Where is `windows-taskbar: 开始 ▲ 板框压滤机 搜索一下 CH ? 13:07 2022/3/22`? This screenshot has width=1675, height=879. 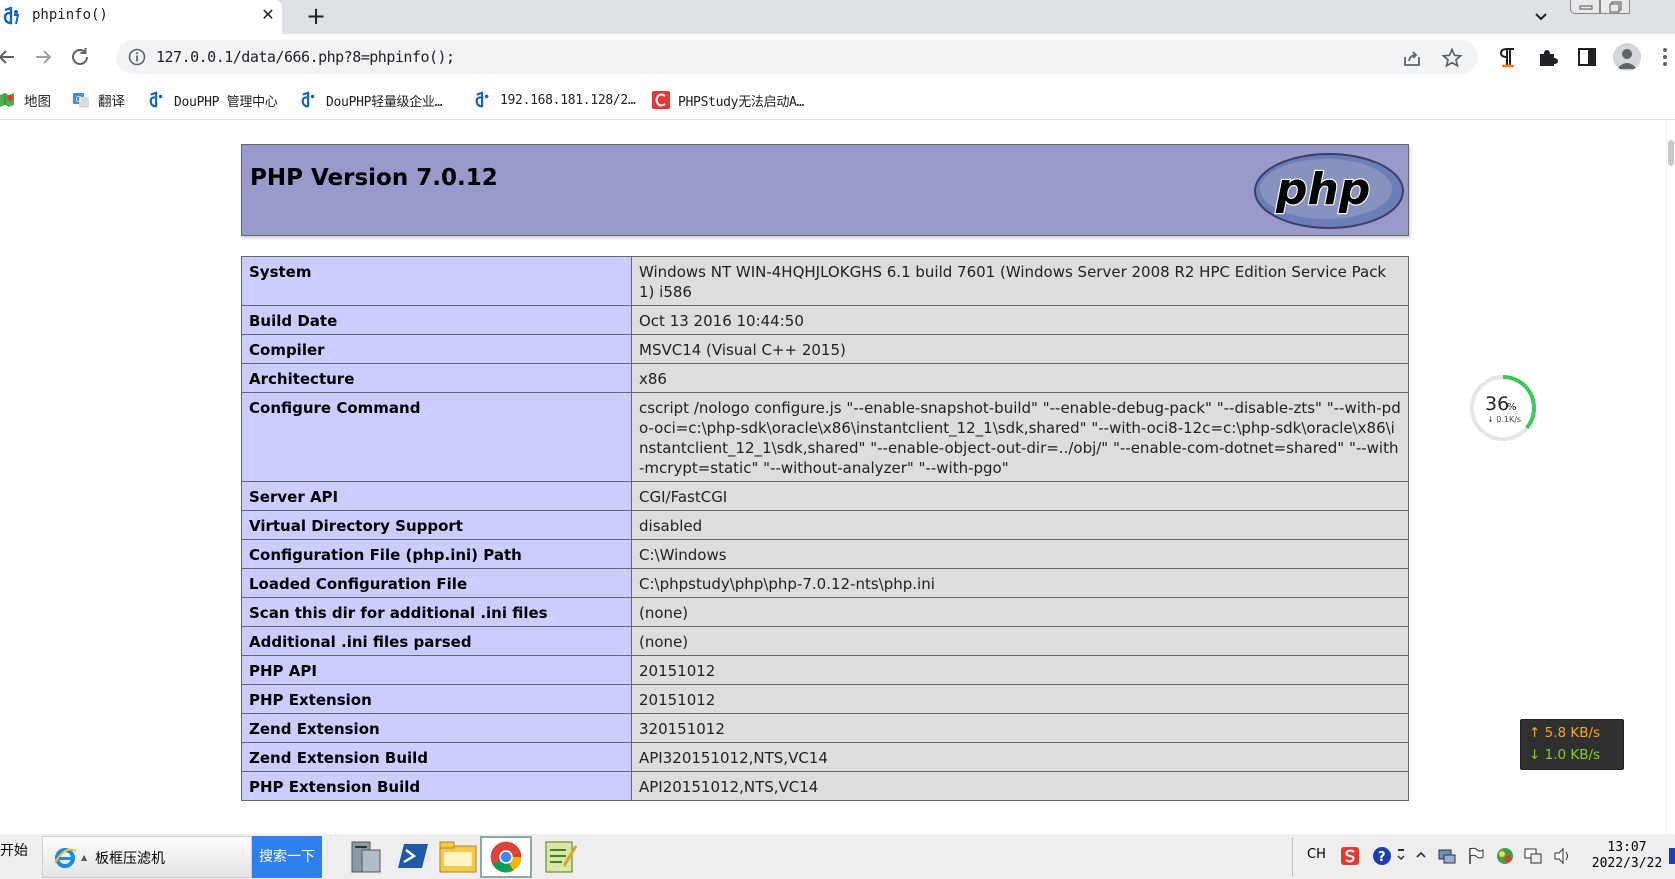
windows-taskbar: 开始 ▲ 板框压滤机 搜索一下 CH ? 13:07 2022/3/22 is located at coordinates (837, 856).